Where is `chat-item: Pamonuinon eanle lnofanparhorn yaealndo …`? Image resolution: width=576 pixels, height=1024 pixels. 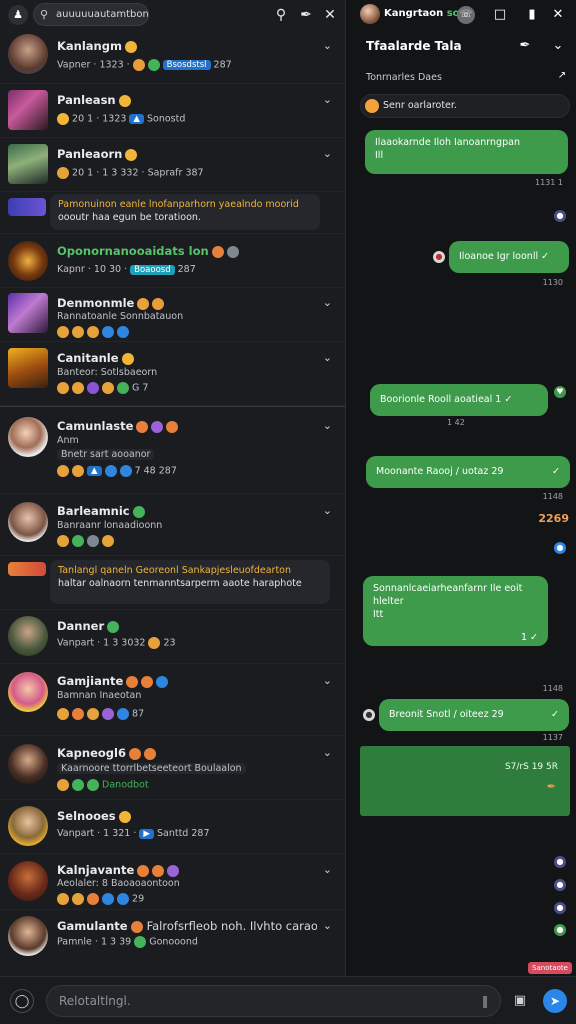
chat-item: Pamonuinon eanle lnofanparhorn yaealndo … is located at coordinates (172, 213).